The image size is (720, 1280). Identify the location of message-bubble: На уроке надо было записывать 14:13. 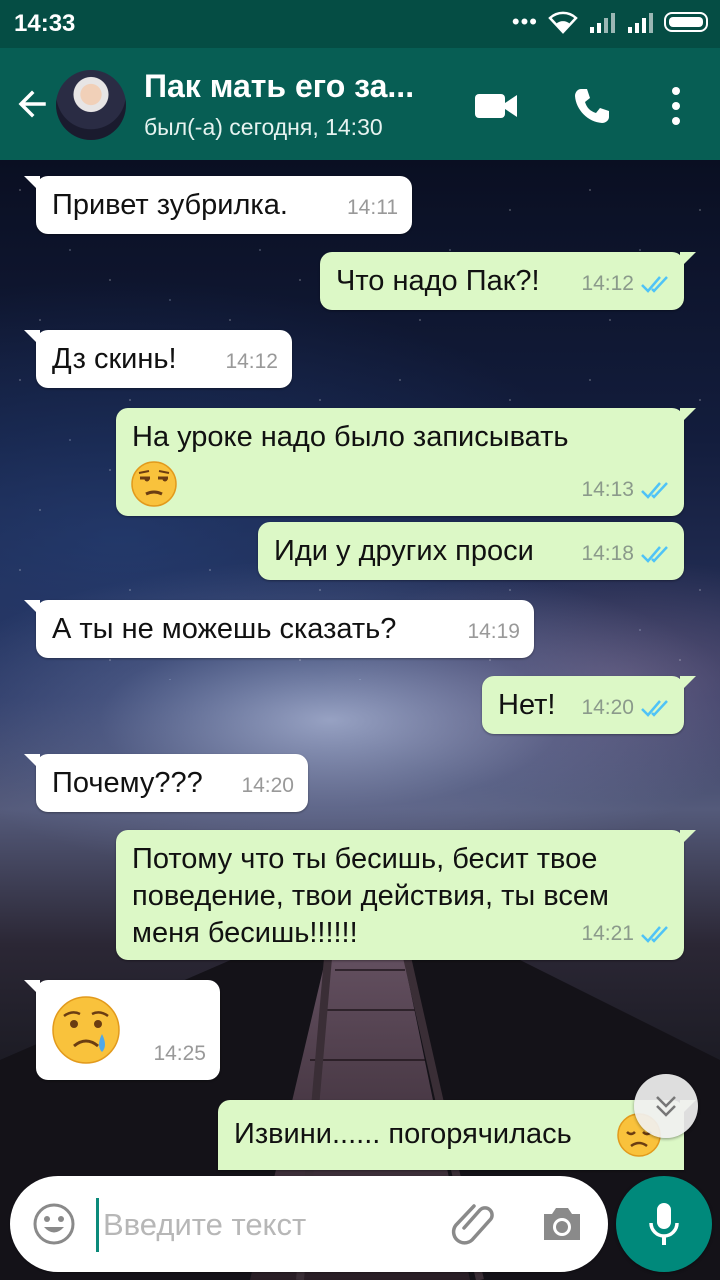
(406, 463).